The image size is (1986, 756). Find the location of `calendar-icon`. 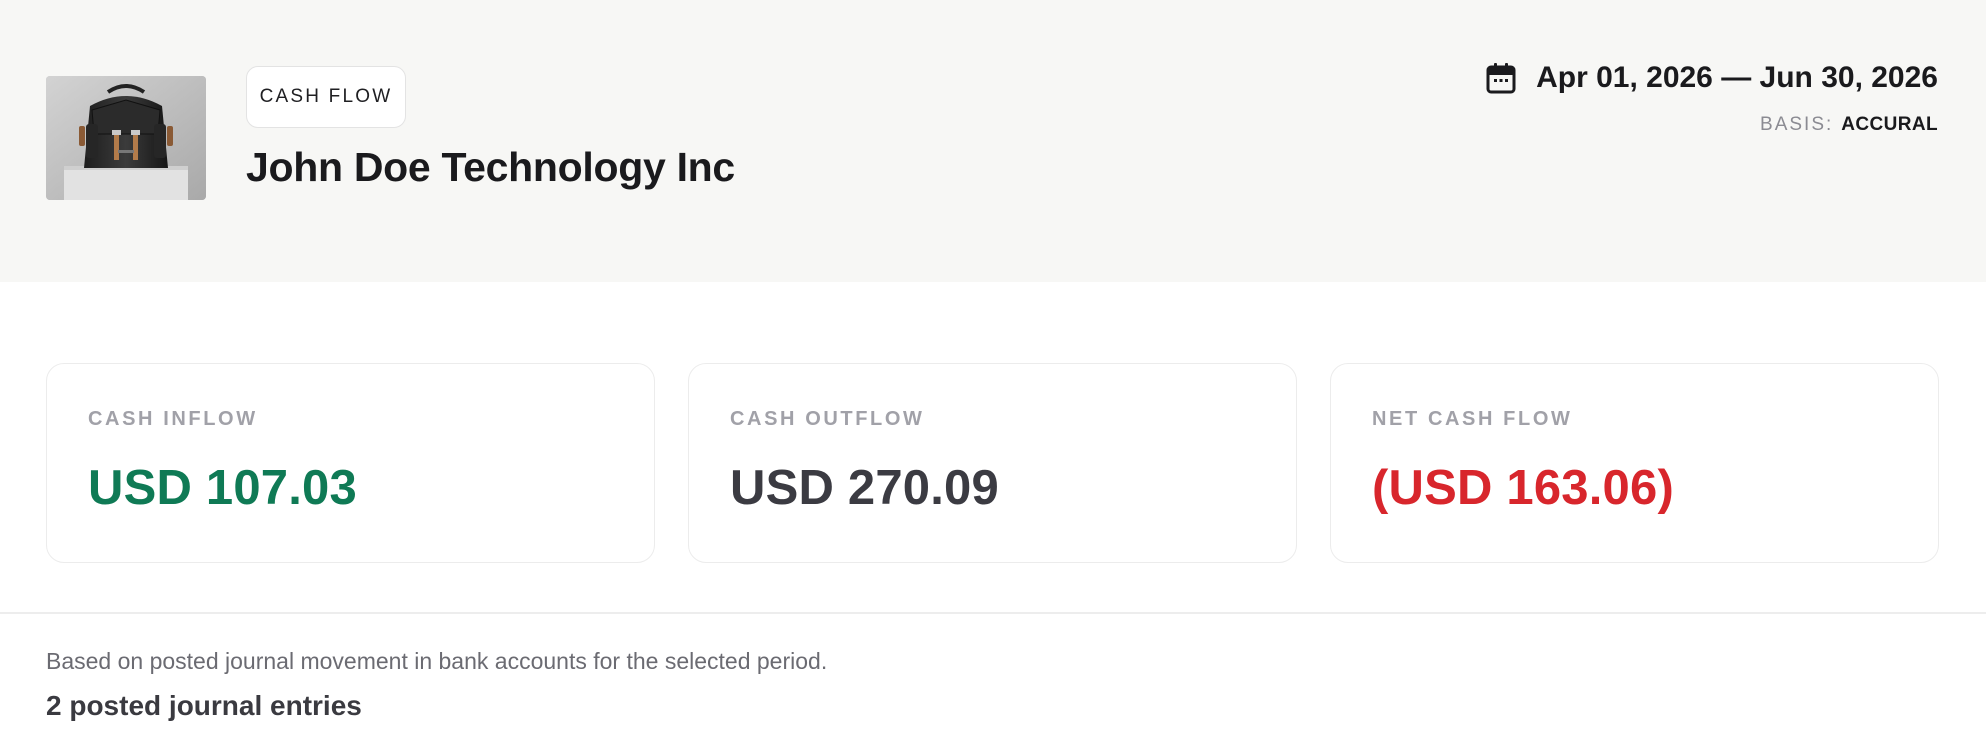

calendar-icon is located at coordinates (1501, 78).